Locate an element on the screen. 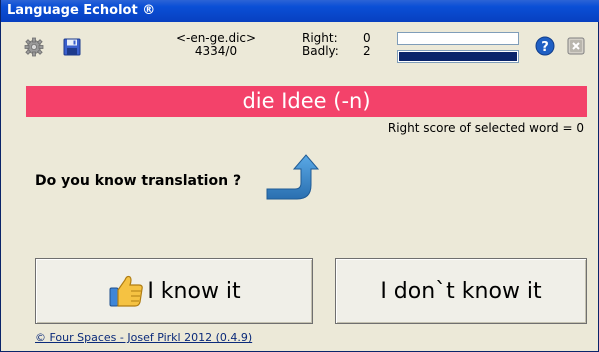 The height and width of the screenshot is (352, 599). word-counter: 4334/0 is located at coordinates (216, 51).